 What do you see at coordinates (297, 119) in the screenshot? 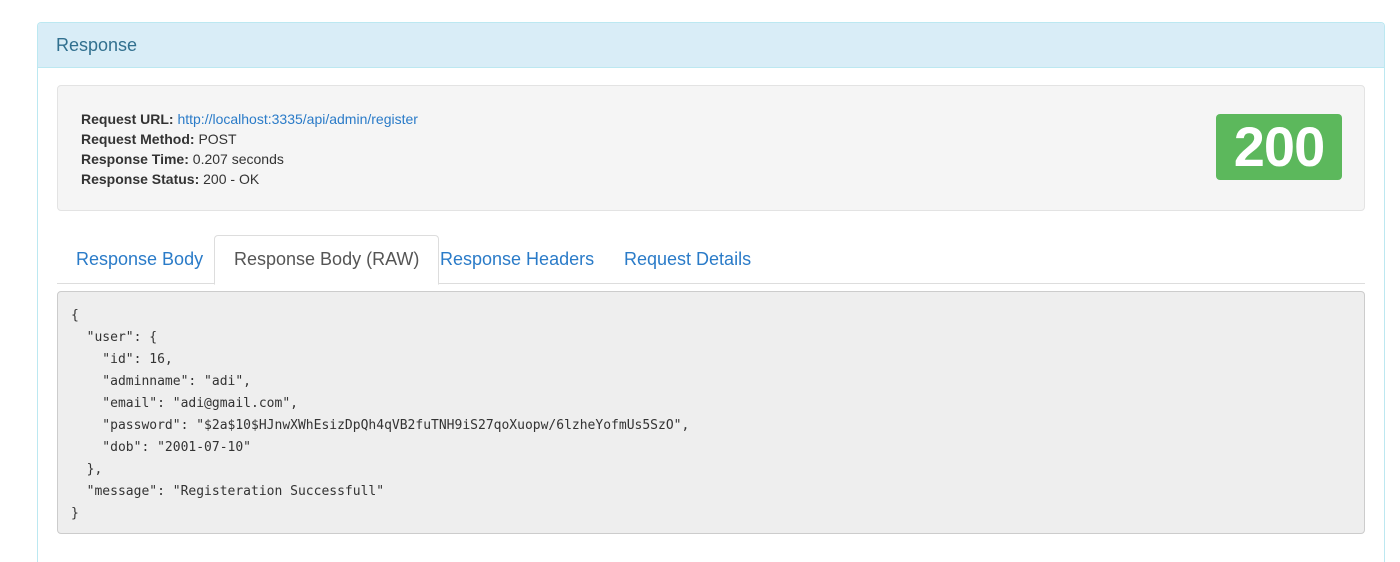
I see `request-url-link: http://localhost:3335/api/admin/register` at bounding box center [297, 119].